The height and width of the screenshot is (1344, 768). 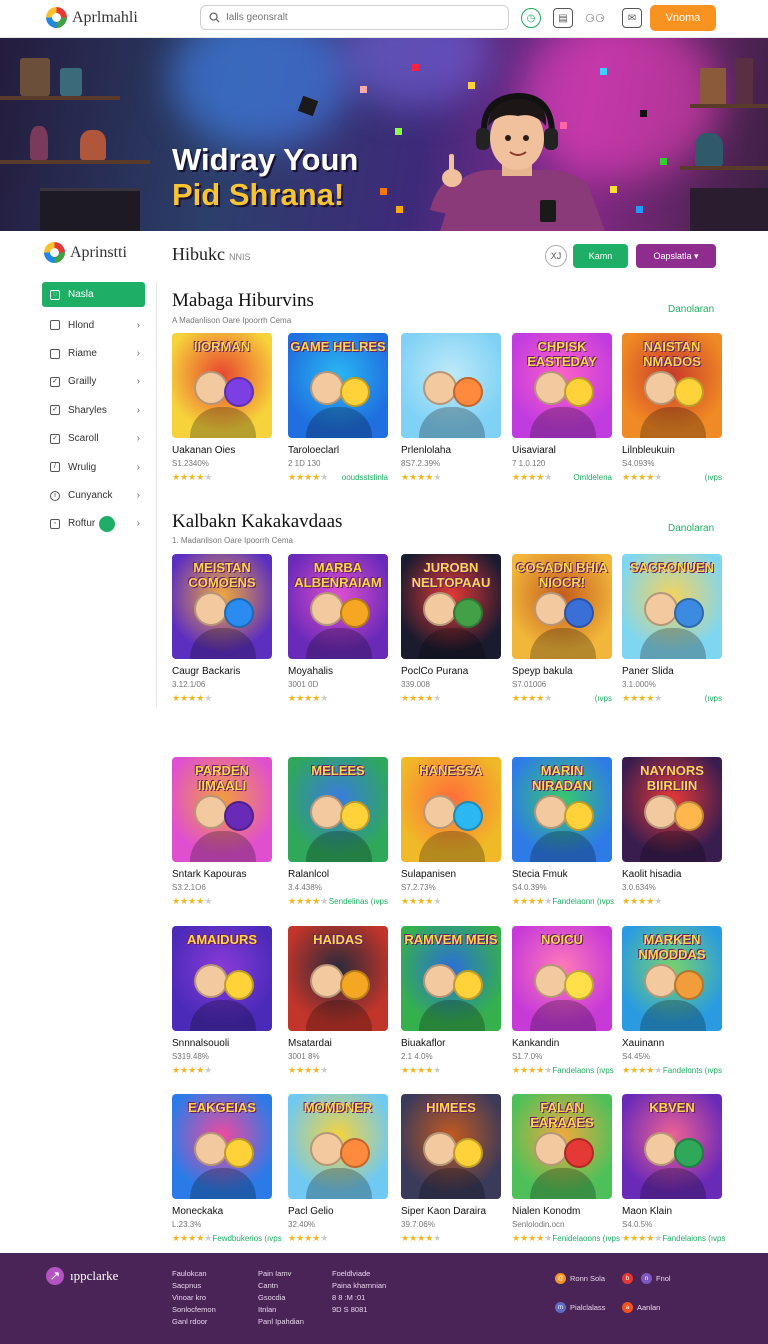 What do you see at coordinates (82, 1276) in the screenshot?
I see `footer-logo: ↗ ıppclarke` at bounding box center [82, 1276].